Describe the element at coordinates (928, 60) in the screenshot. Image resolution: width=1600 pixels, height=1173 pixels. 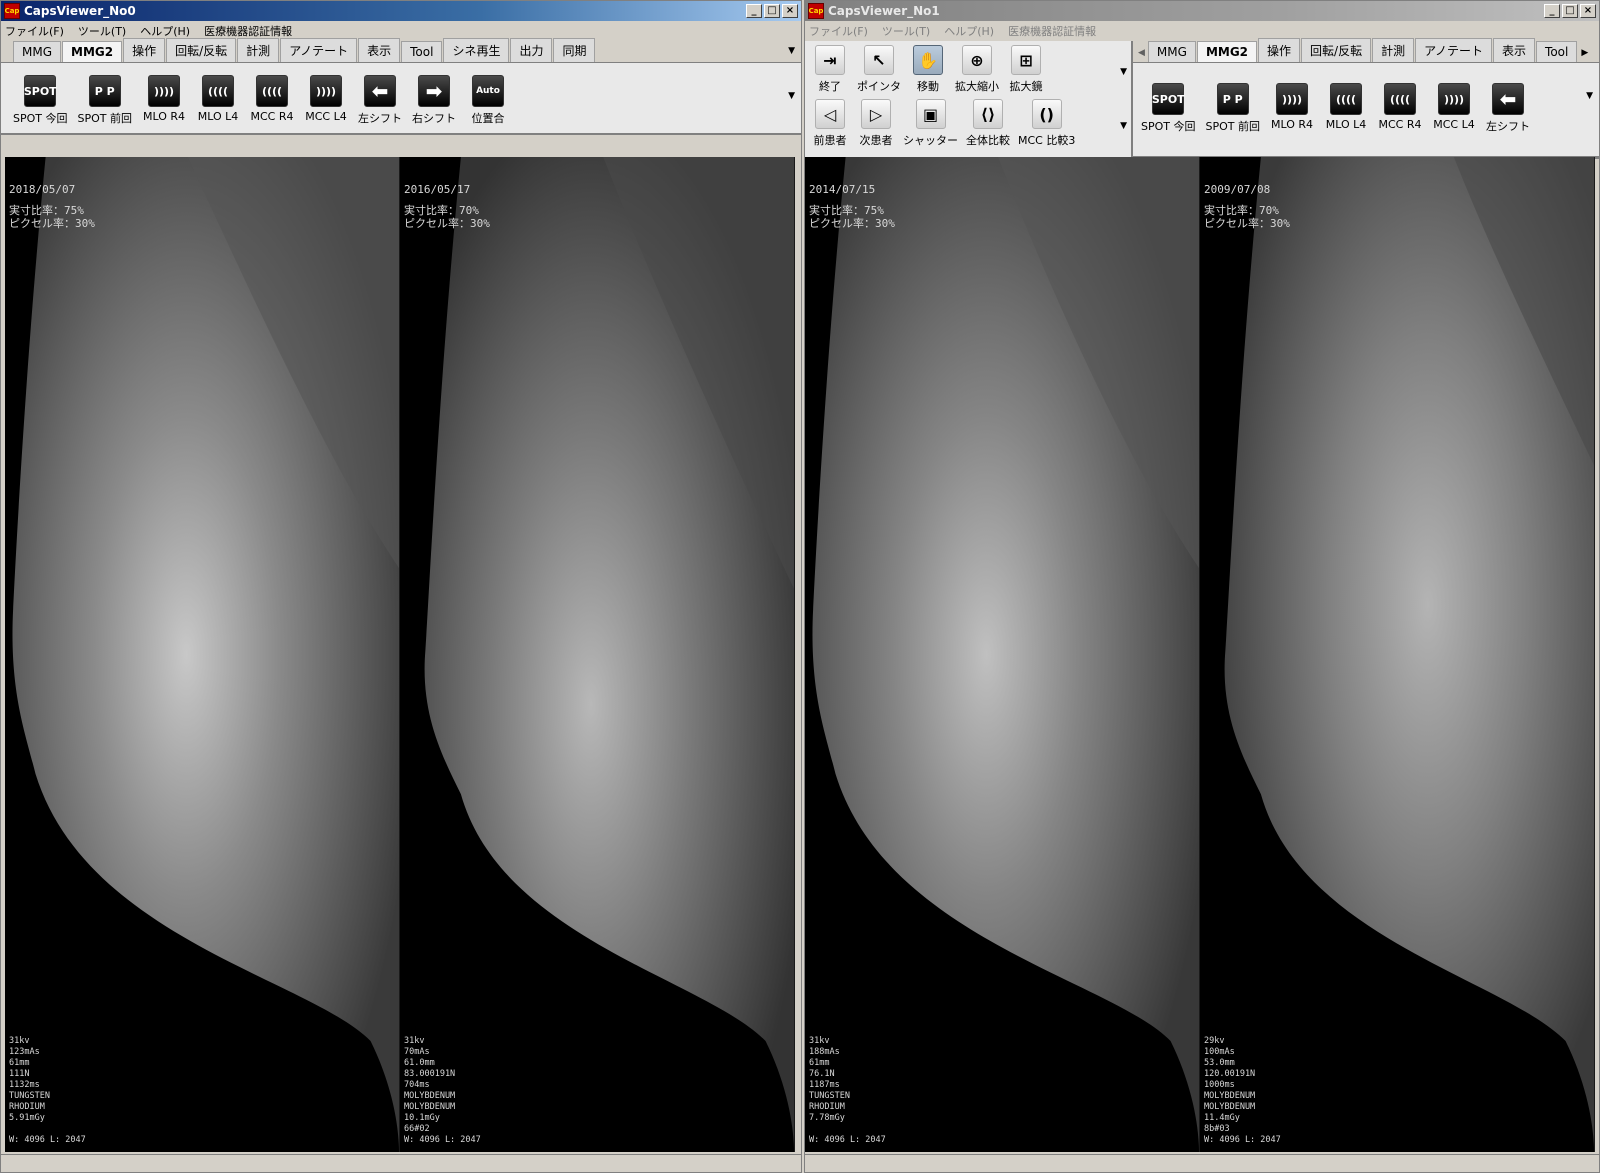
I see `hand-icon: ✋` at that location.